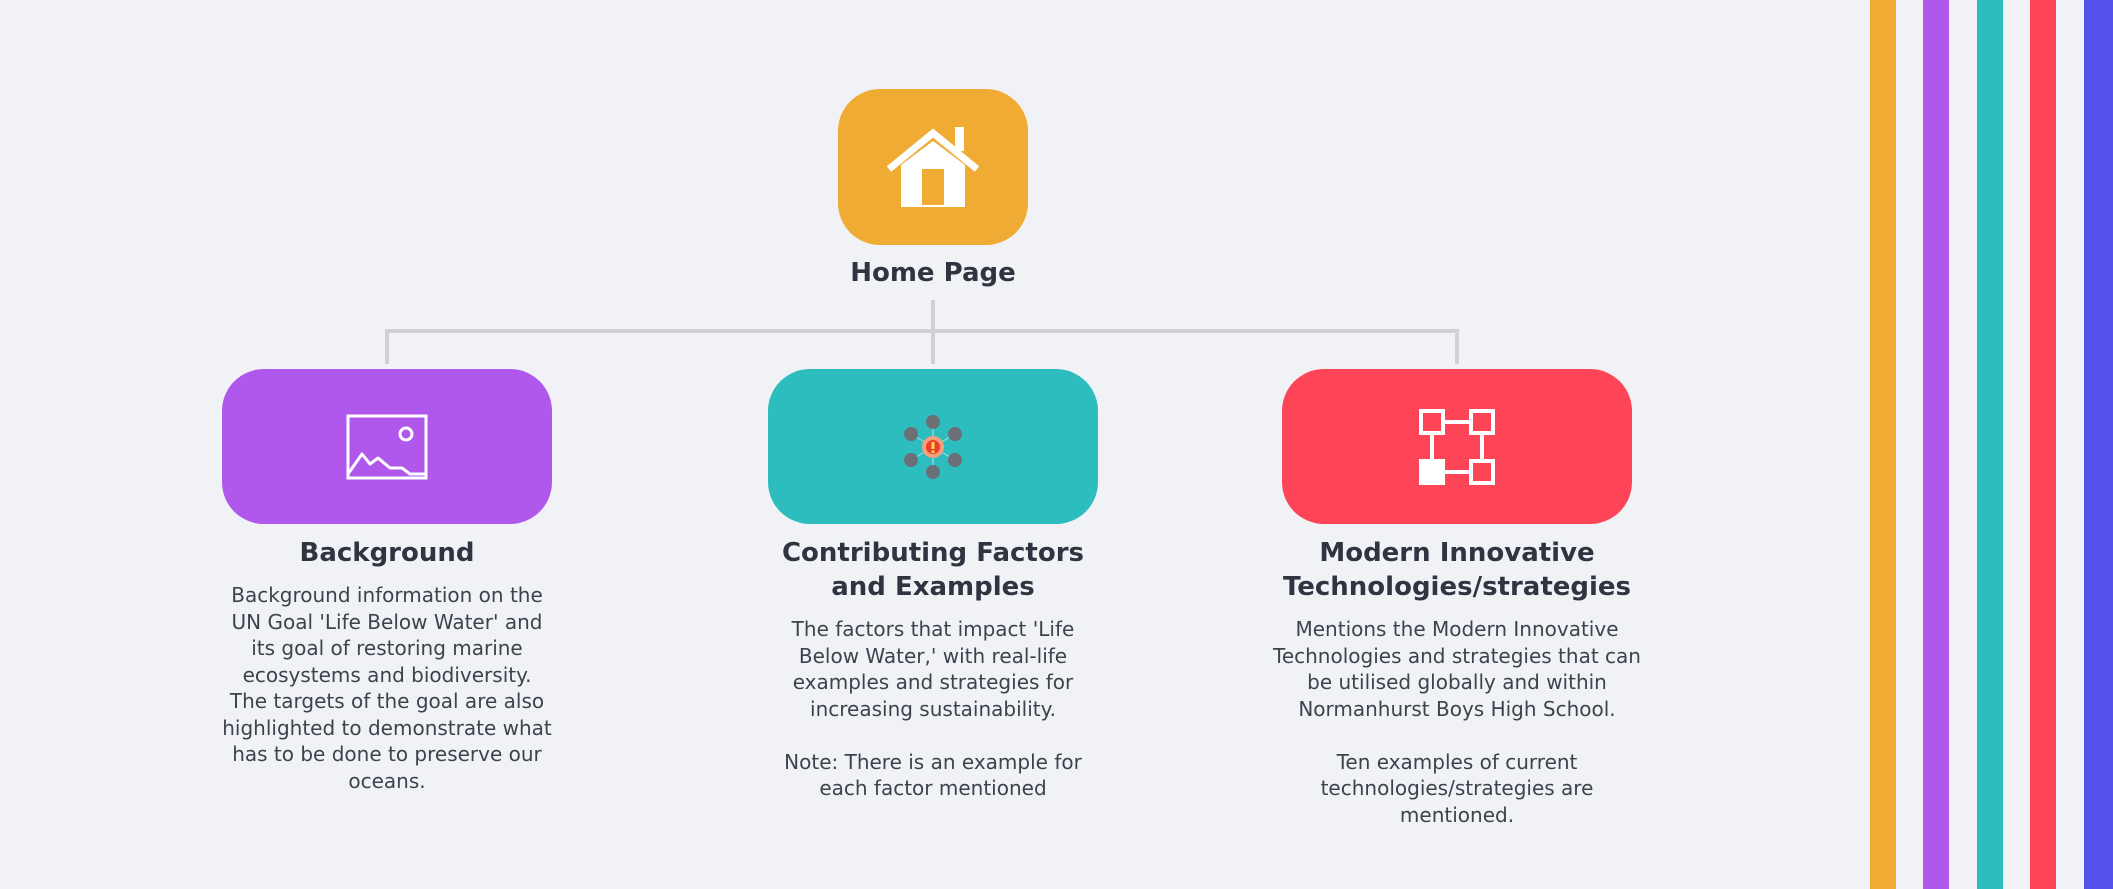 The width and height of the screenshot is (2113, 889). What do you see at coordinates (933, 570) in the screenshot?
I see `contributing-factors-title: Contributing Factors and Examples` at bounding box center [933, 570].